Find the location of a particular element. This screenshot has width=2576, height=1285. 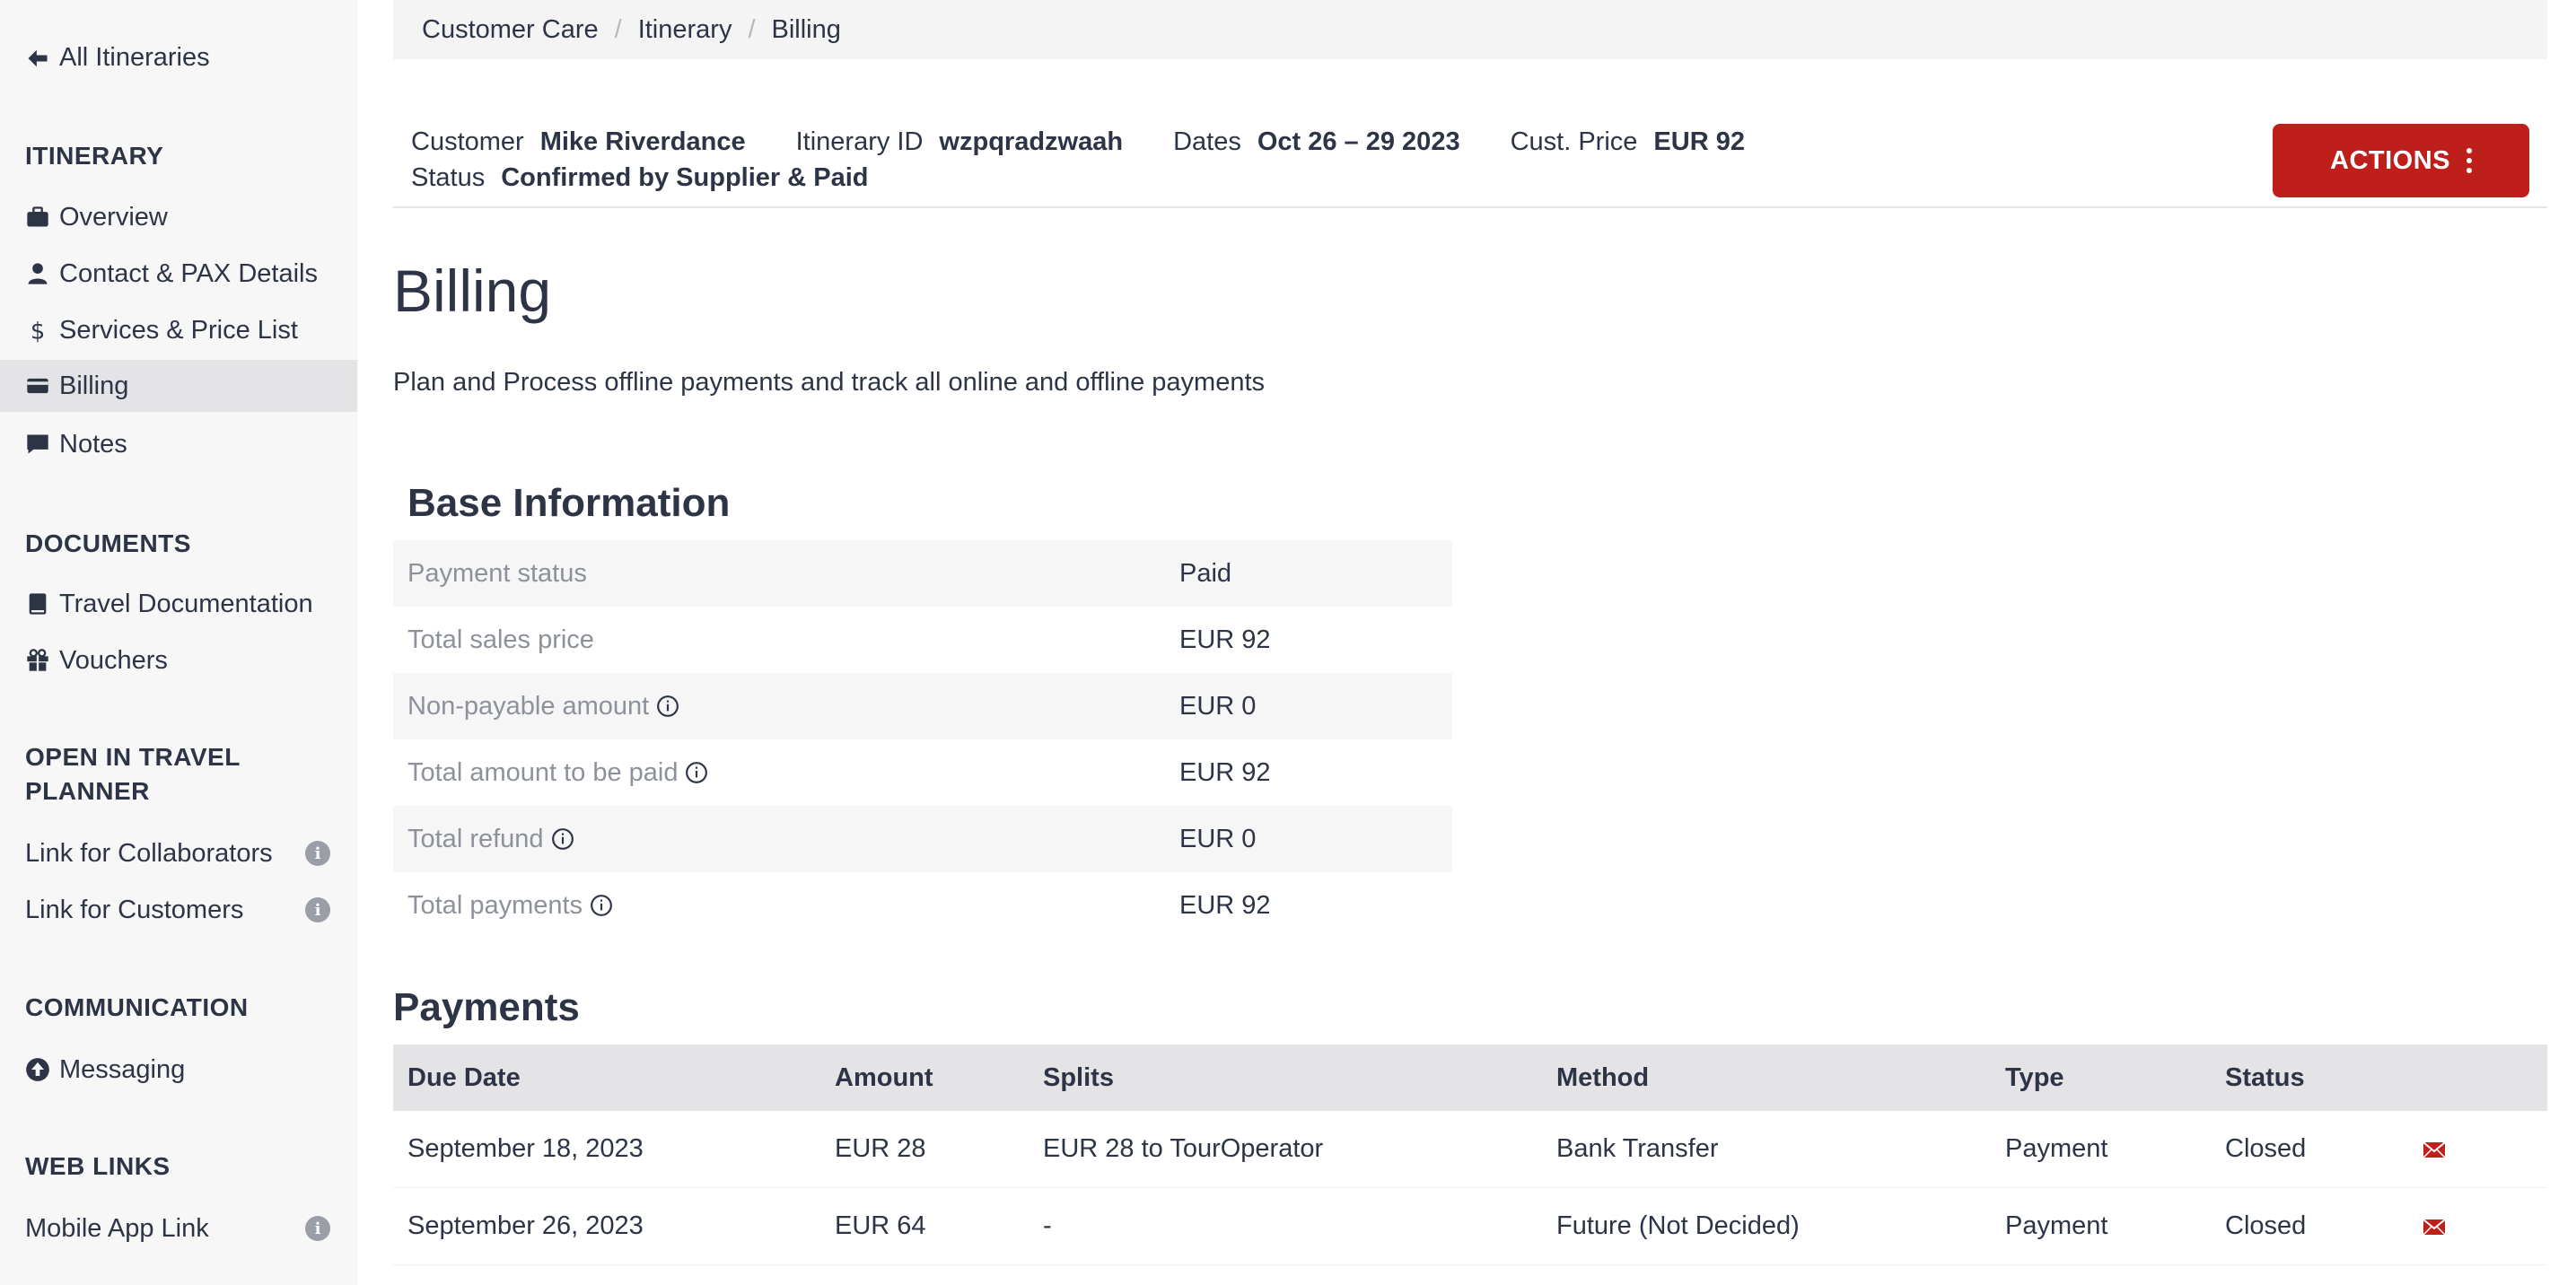

sidebar-item-label: Overview is located at coordinates (113, 217).